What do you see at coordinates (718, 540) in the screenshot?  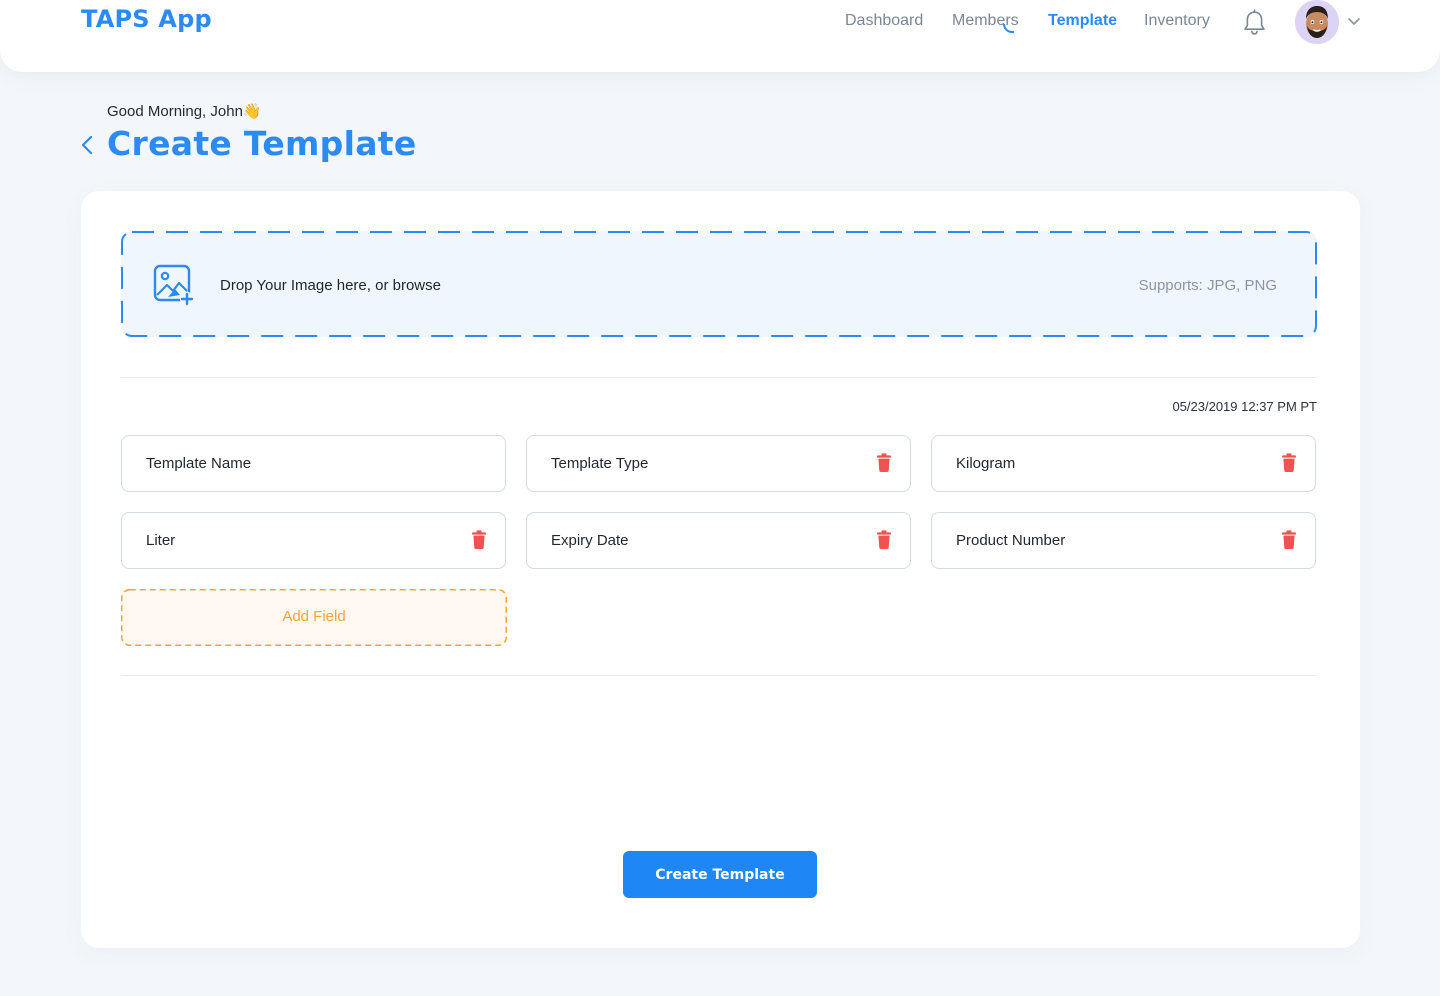 I see `field-expiry-date: Expiry Date` at bounding box center [718, 540].